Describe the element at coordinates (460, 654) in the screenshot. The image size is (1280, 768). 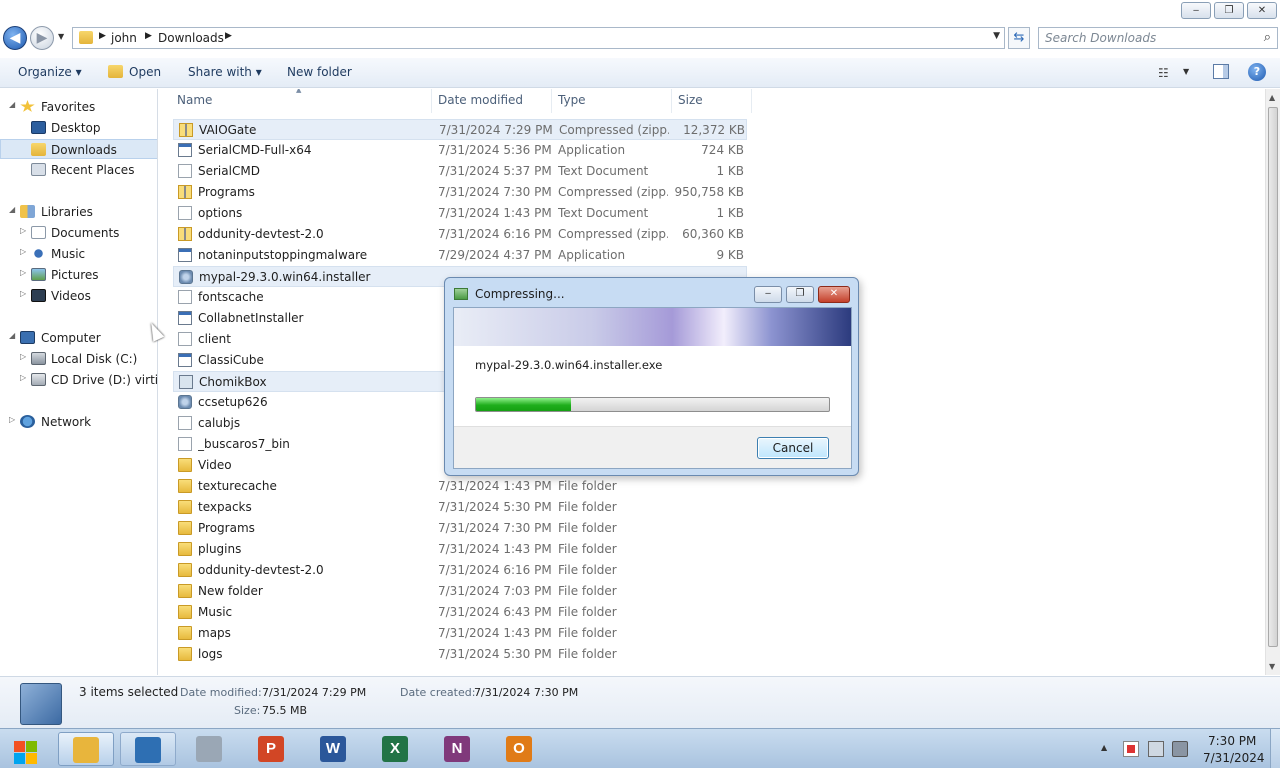
I see `file-row: logs 7/31/2024 5:30 PM File folder` at that location.